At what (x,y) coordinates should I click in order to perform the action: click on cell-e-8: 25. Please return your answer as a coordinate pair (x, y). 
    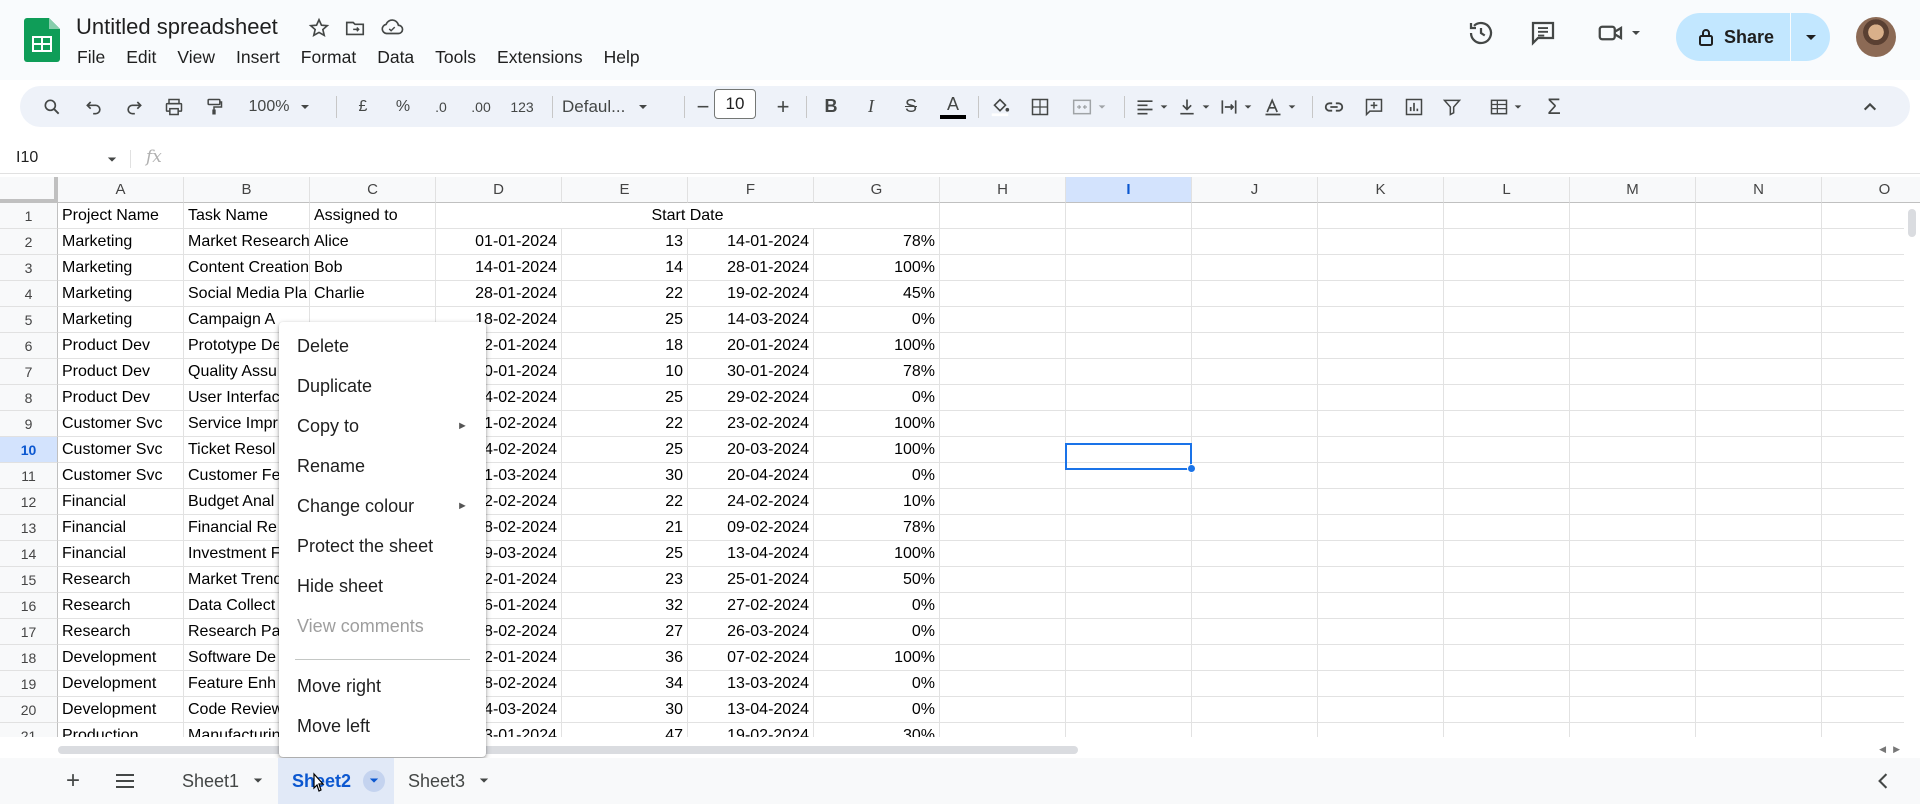
    Looking at the image, I should click on (625, 398).